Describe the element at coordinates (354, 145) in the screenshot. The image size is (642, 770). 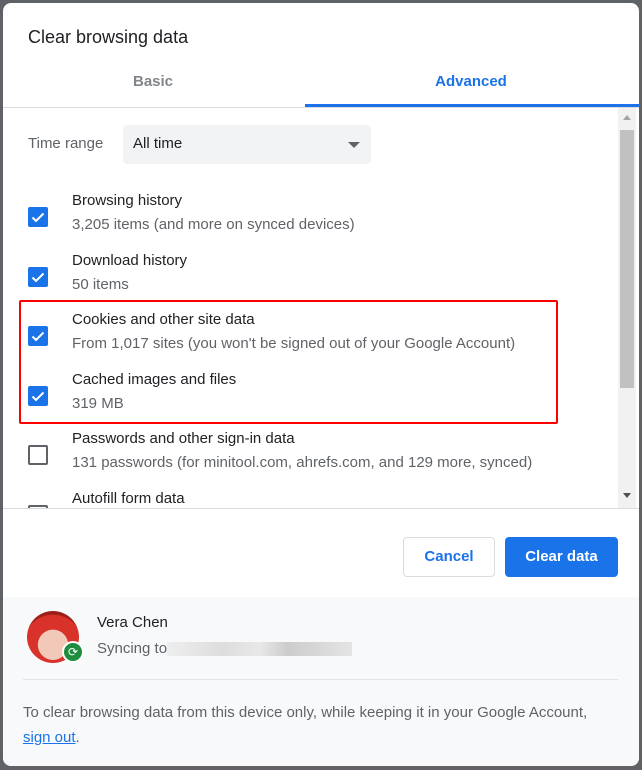
I see `dropdown-arrow-icon` at that location.